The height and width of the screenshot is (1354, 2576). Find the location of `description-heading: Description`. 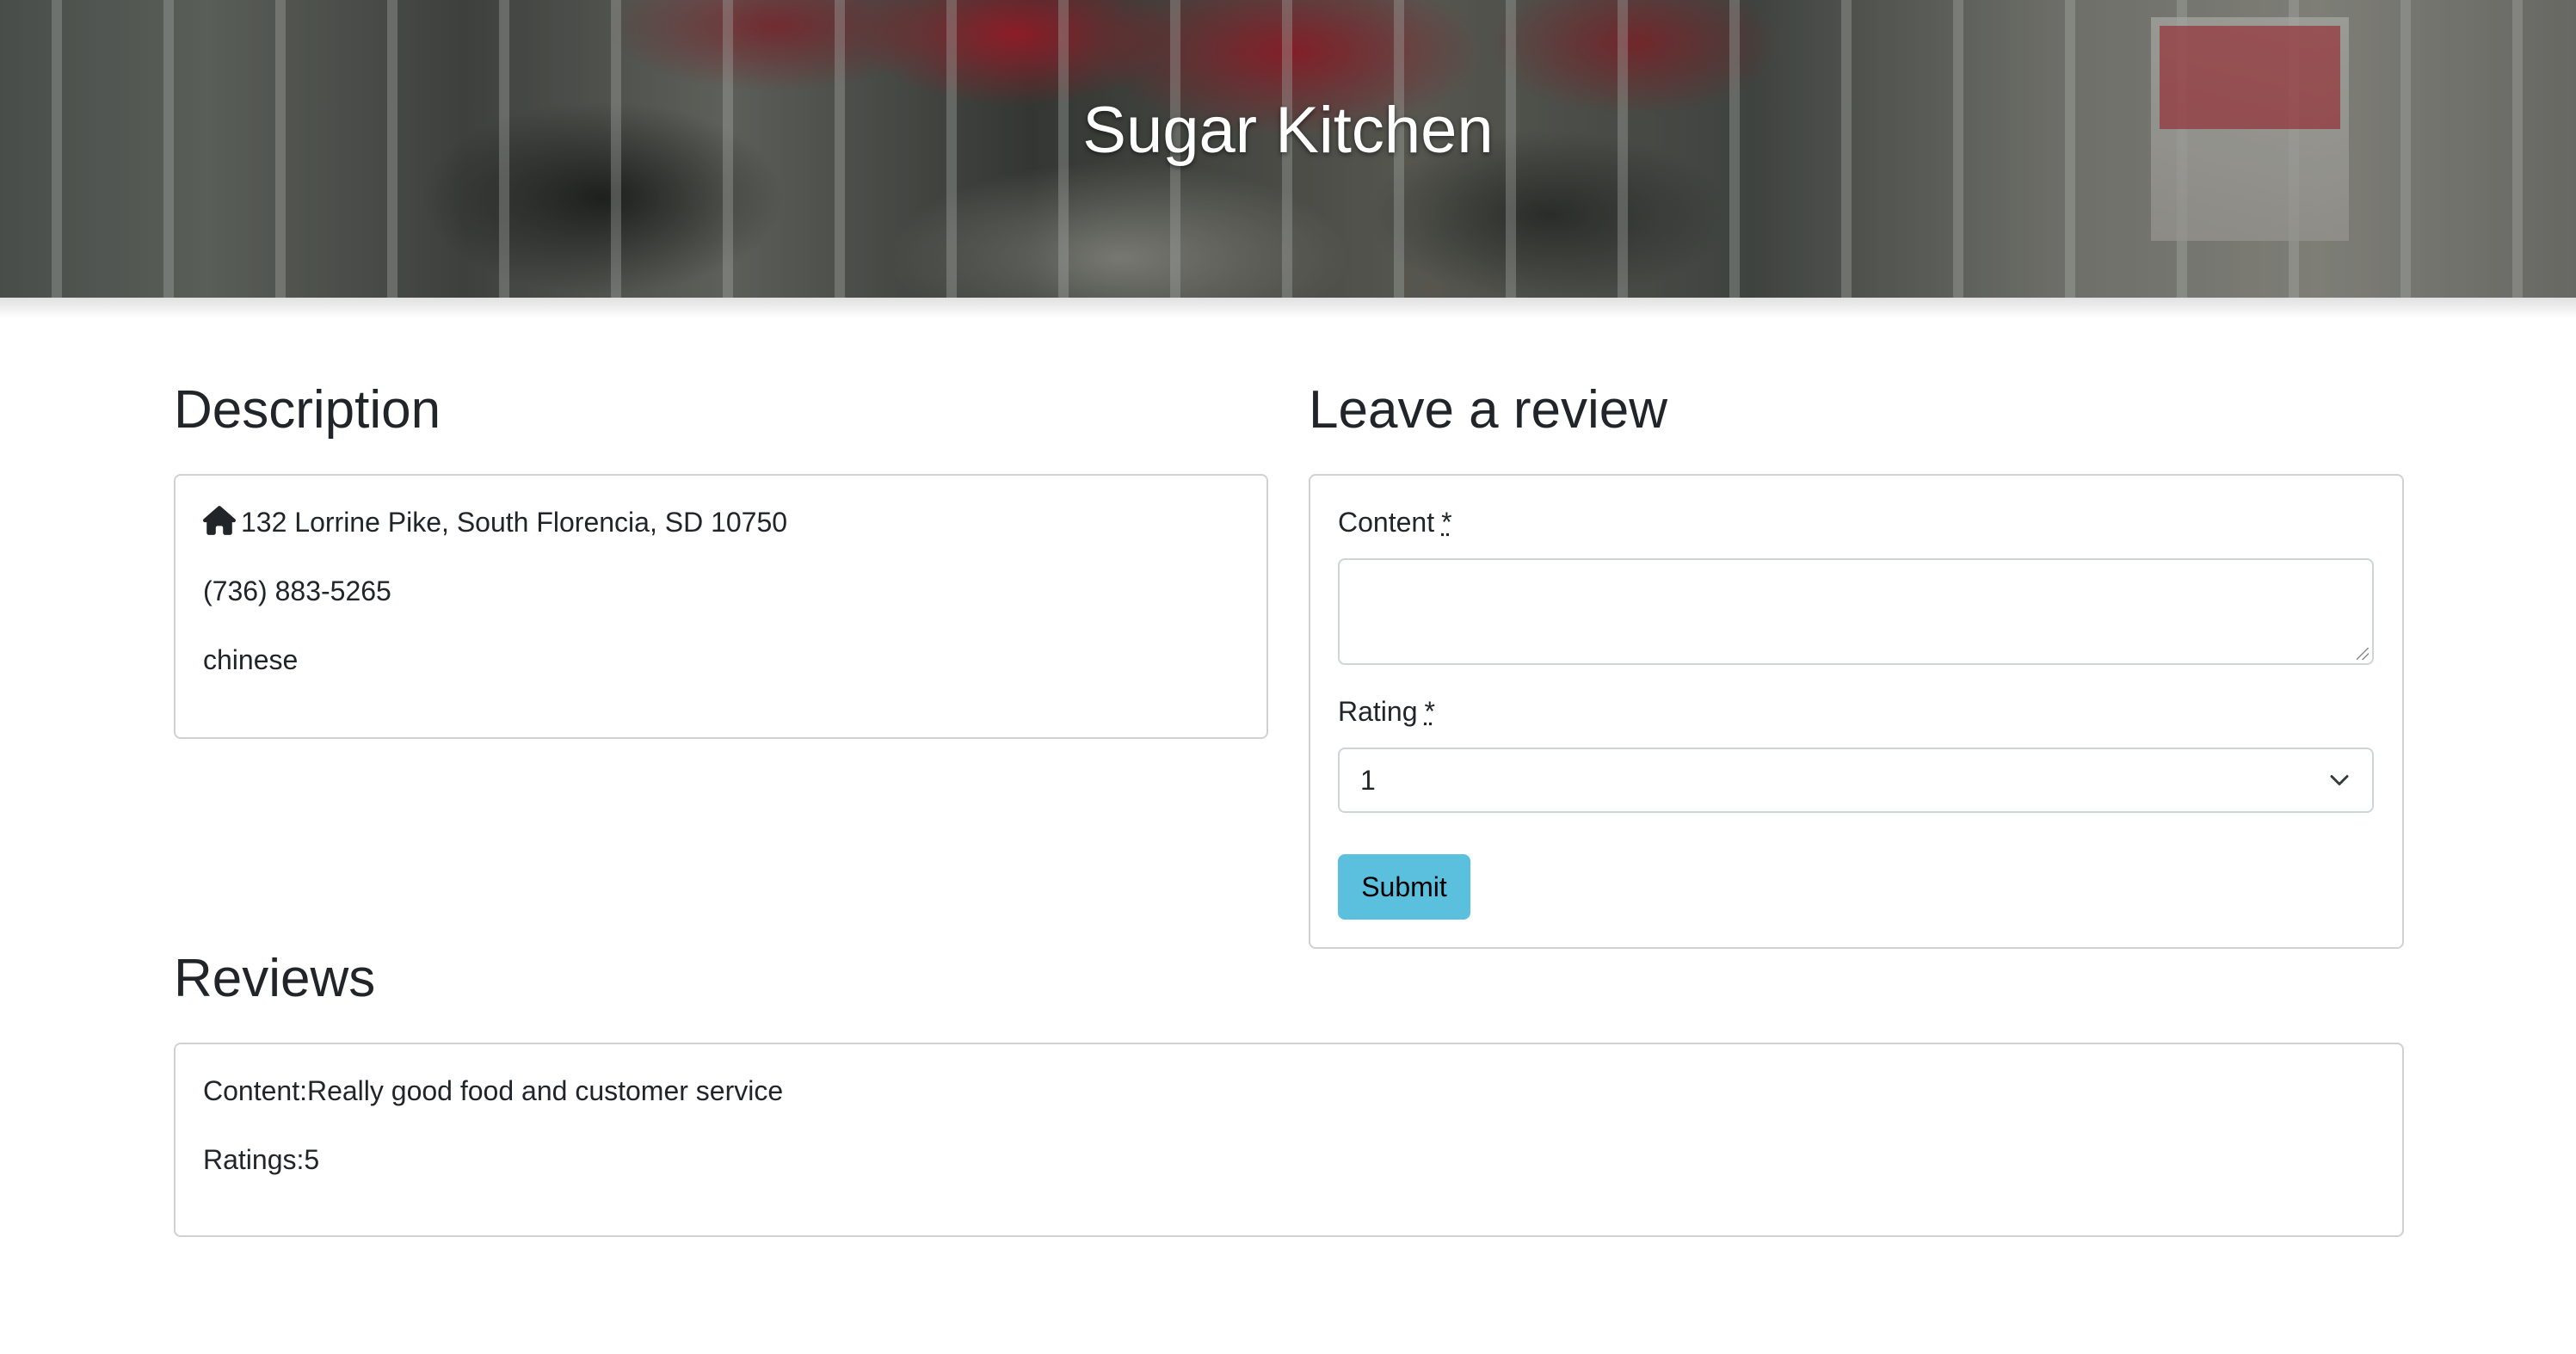

description-heading: Description is located at coordinates (308, 410).